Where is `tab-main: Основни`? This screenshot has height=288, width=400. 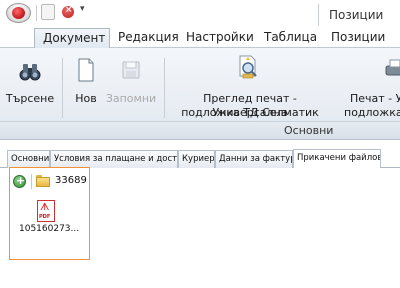
tab-main: Основни is located at coordinates (28, 159).